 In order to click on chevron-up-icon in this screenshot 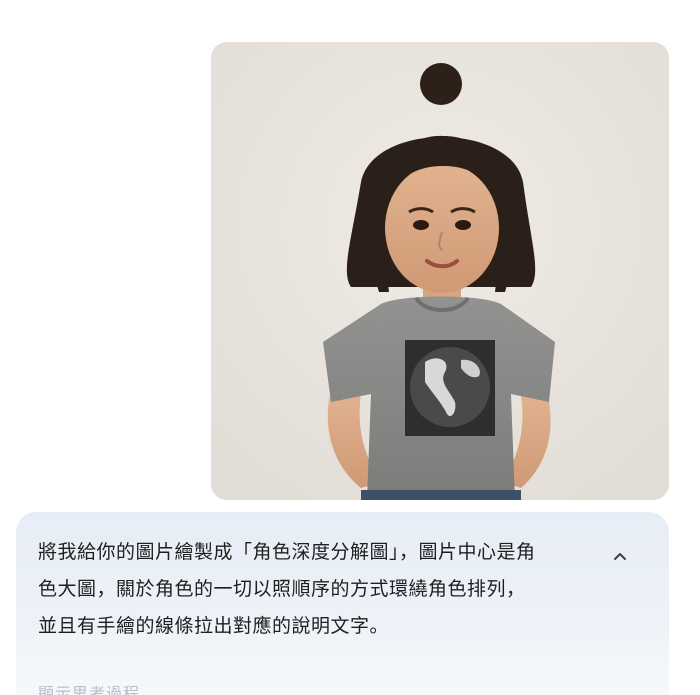, I will do `click(620, 556)`.